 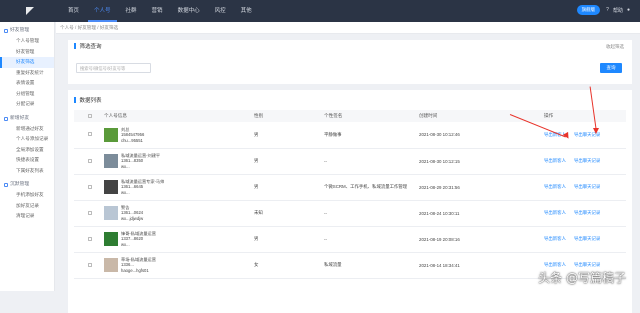 What do you see at coordinates (27, 195) in the screenshot?
I see `sidebar-item: 手机添加好友` at bounding box center [27, 195].